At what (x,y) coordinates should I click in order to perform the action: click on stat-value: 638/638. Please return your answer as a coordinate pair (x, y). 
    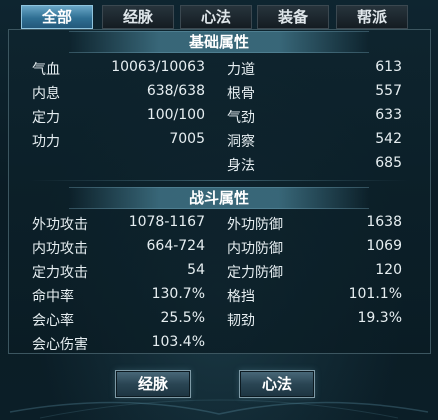
    Looking at the image, I should click on (175, 91).